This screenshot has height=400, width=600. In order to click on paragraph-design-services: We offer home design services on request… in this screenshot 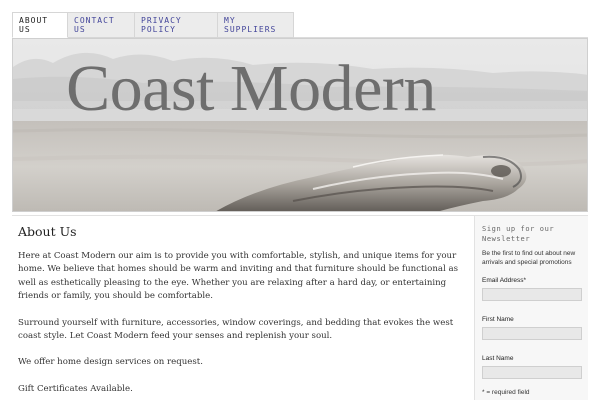, I will do `click(110, 362)`.